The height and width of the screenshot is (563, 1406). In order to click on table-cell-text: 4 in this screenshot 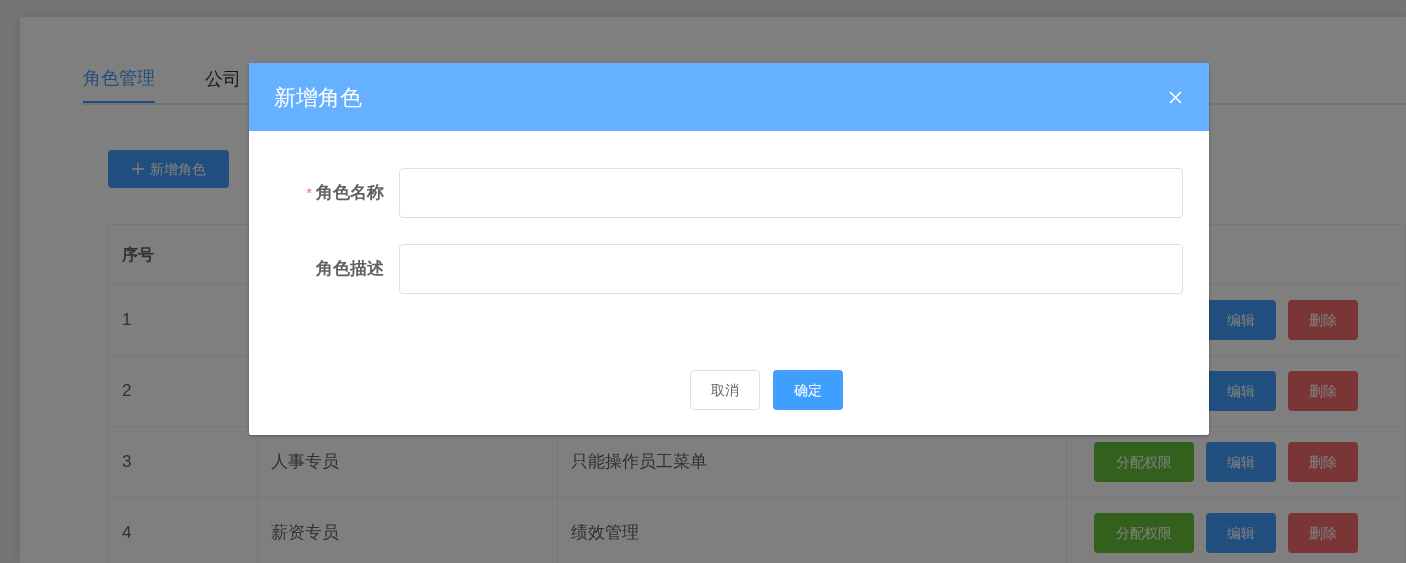, I will do `click(127, 533)`.